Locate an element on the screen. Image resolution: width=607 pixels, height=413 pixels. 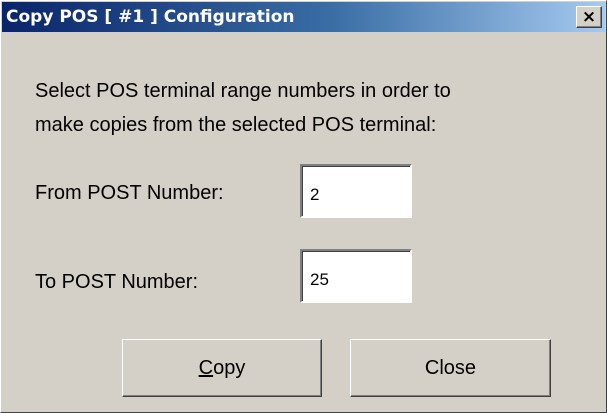
close-icon: × is located at coordinates (589, 17).